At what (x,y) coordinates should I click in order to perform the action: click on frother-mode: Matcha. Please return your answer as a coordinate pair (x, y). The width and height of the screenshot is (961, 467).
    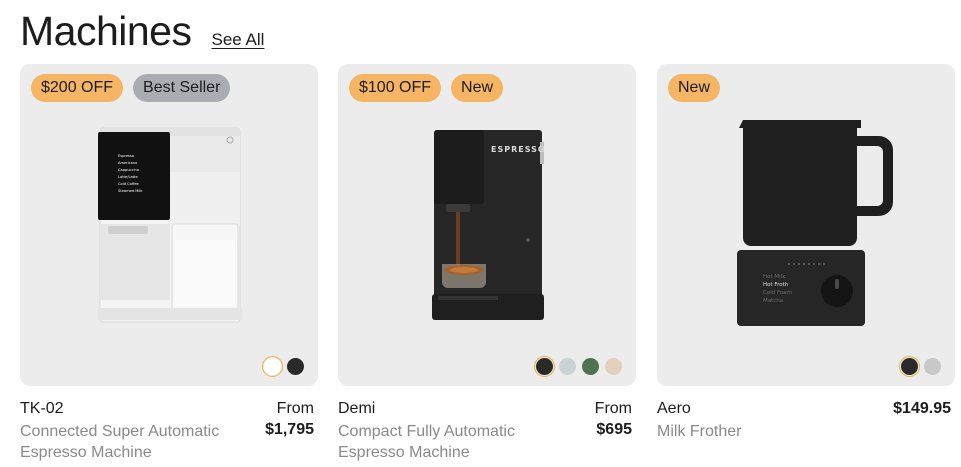
    Looking at the image, I should click on (773, 301).